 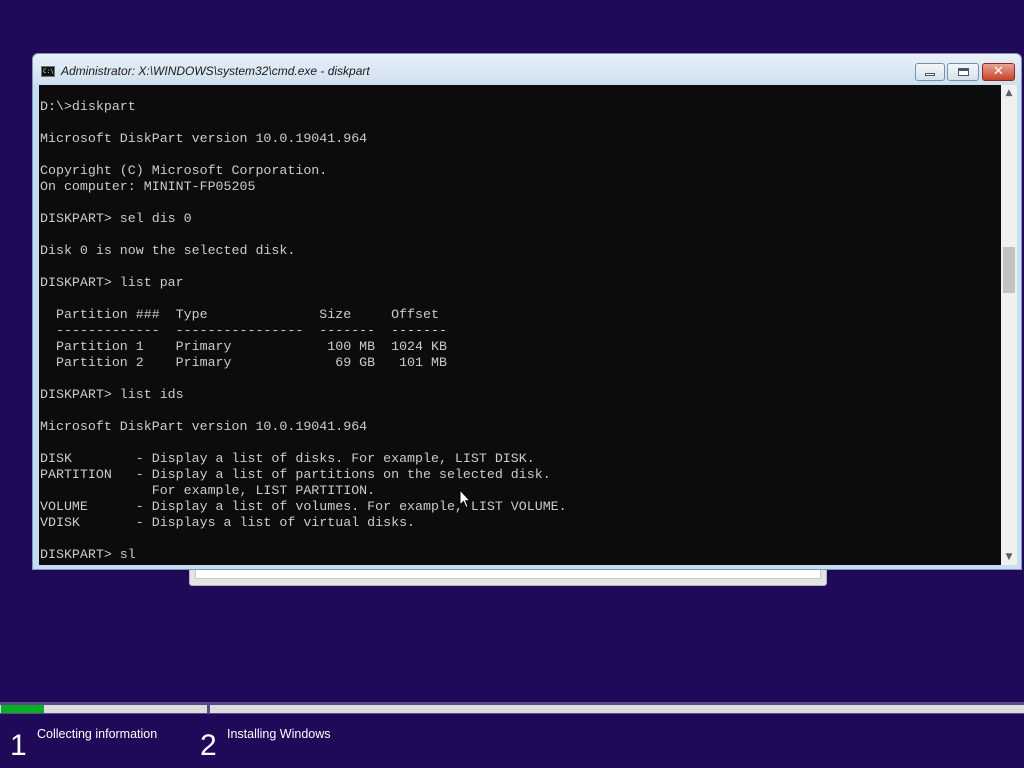 What do you see at coordinates (208, 745) in the screenshot?
I see `step-number: 2` at bounding box center [208, 745].